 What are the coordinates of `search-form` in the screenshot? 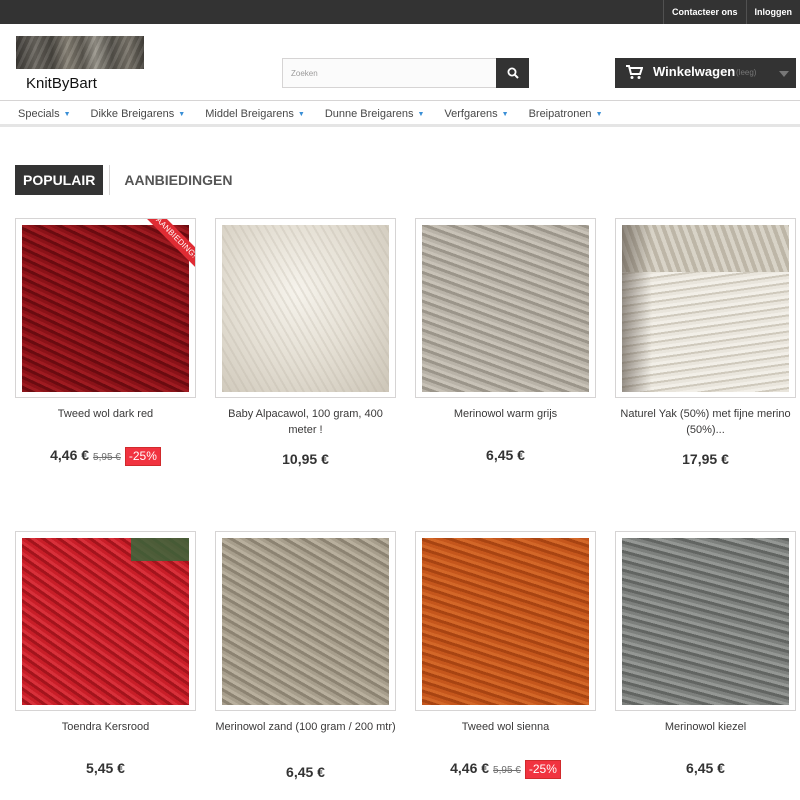 It's located at (405, 73).